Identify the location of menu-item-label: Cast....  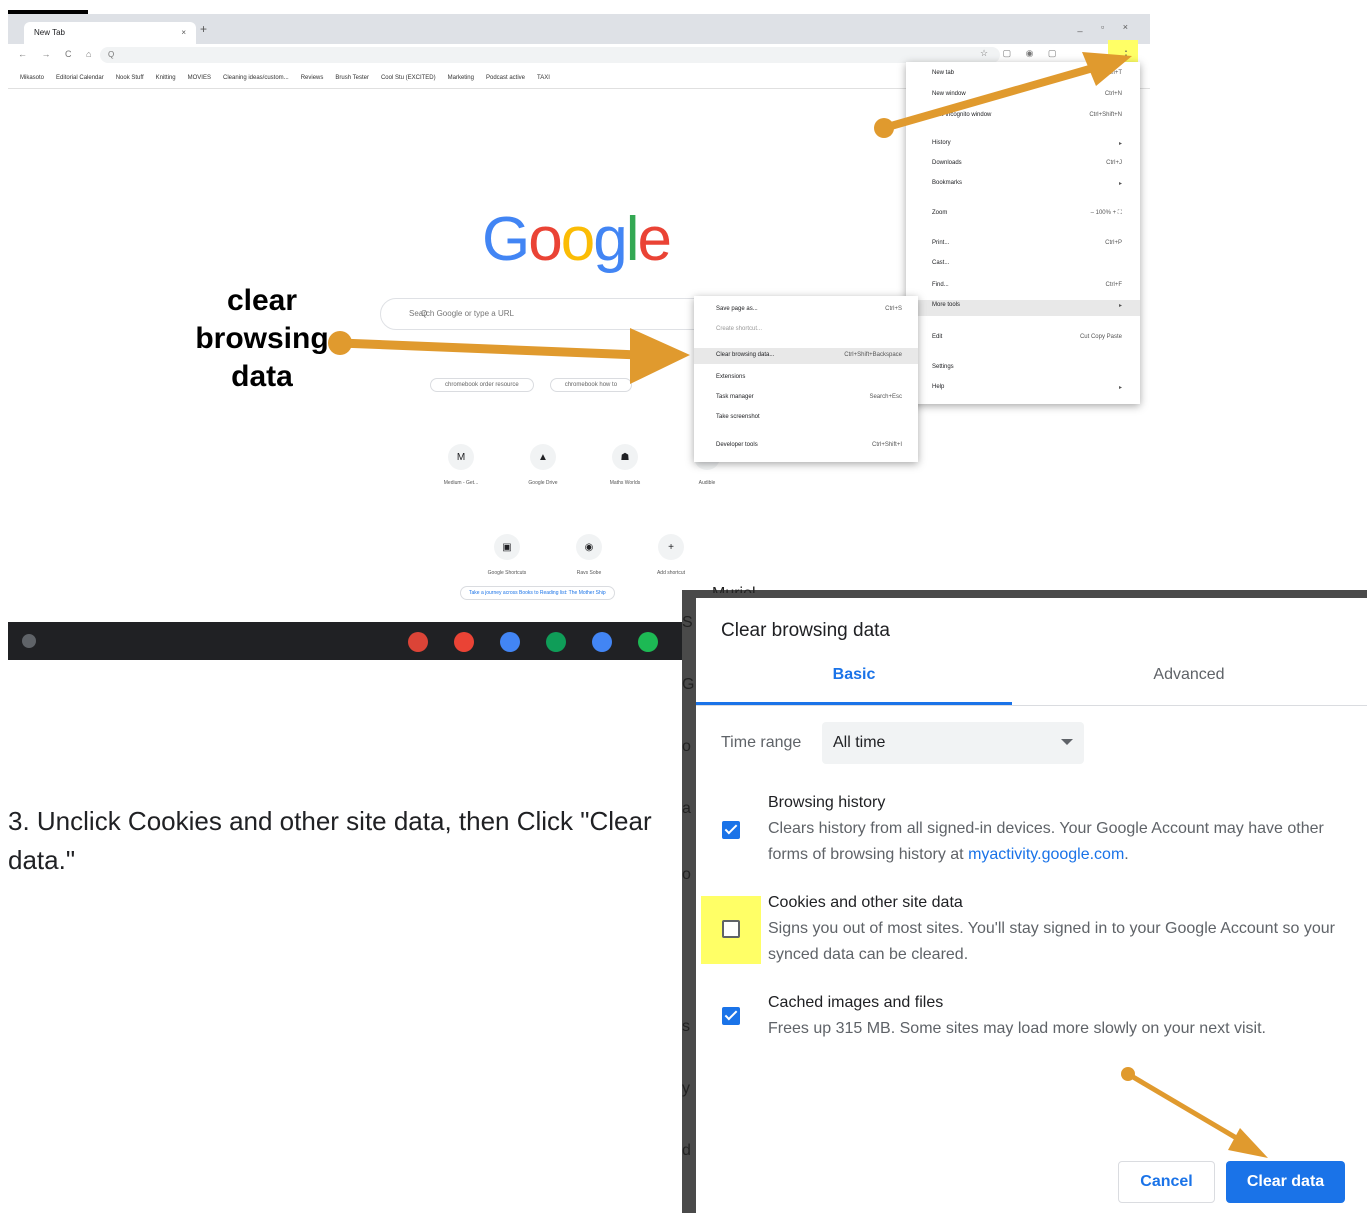
(941, 263).